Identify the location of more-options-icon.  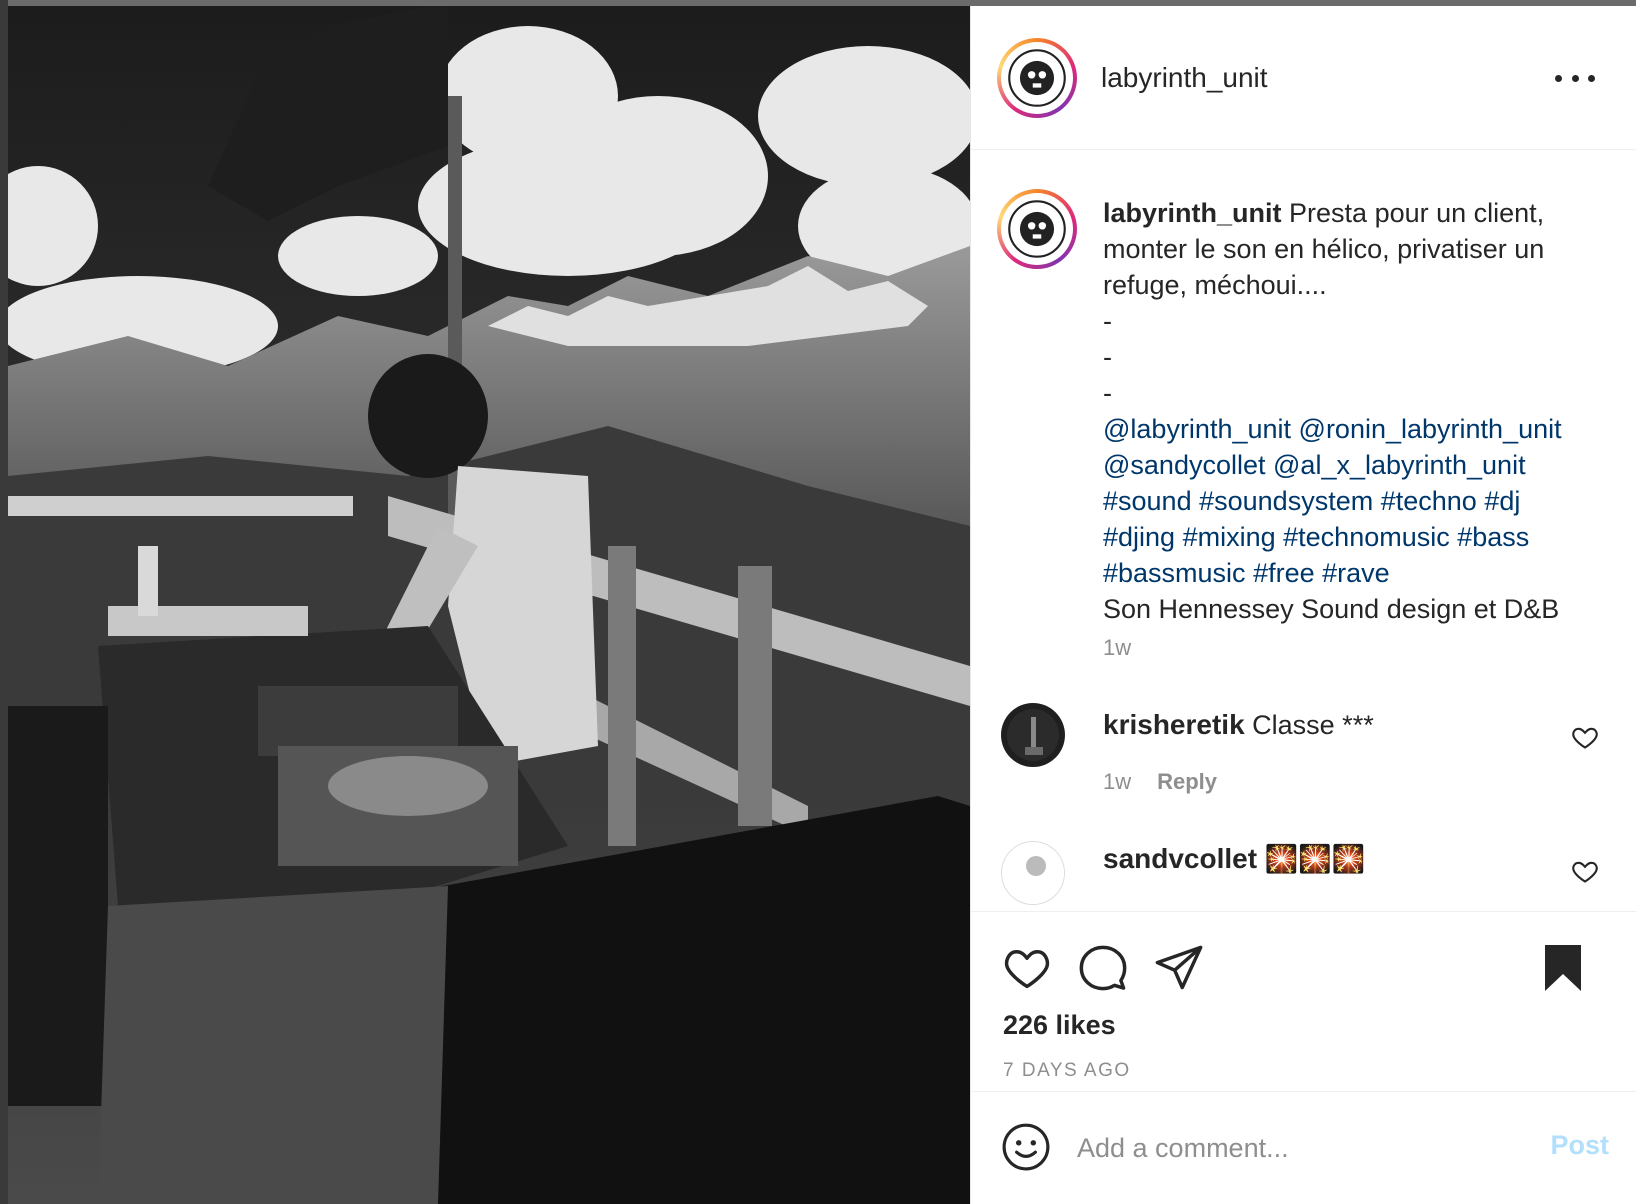
(1575, 78).